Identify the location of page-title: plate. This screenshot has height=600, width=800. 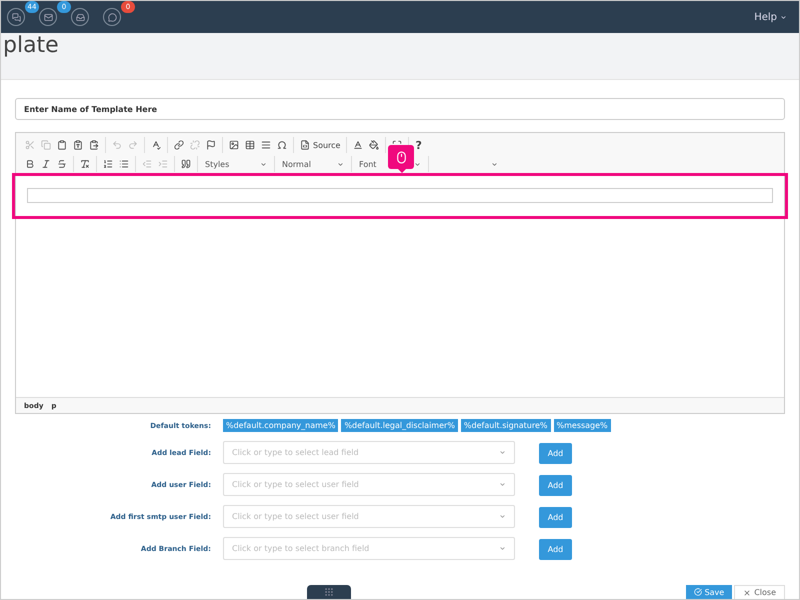
(31, 46).